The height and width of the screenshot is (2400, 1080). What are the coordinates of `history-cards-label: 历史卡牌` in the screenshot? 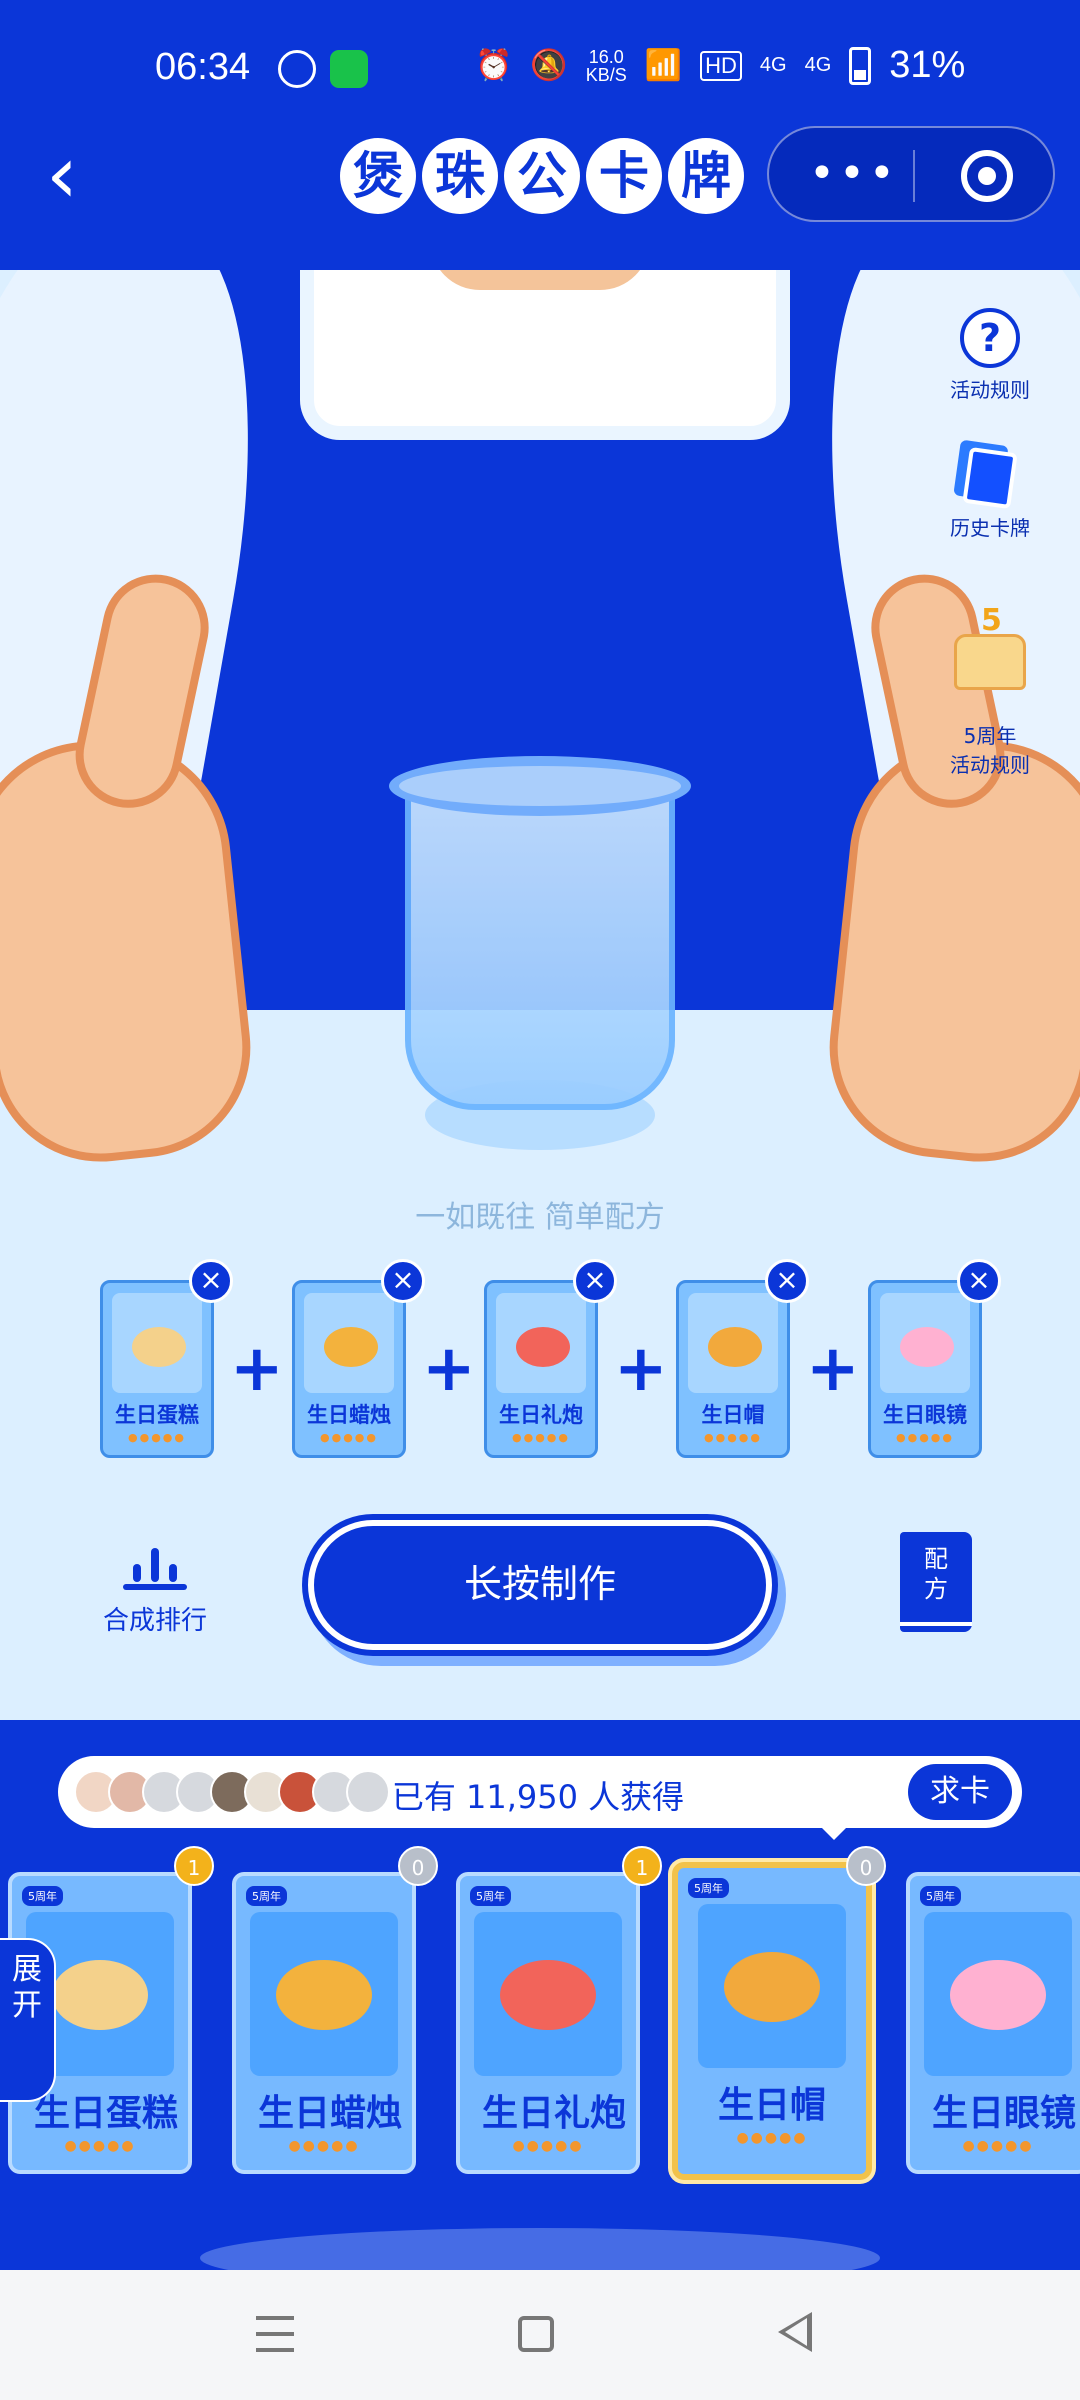 It's located at (990, 528).